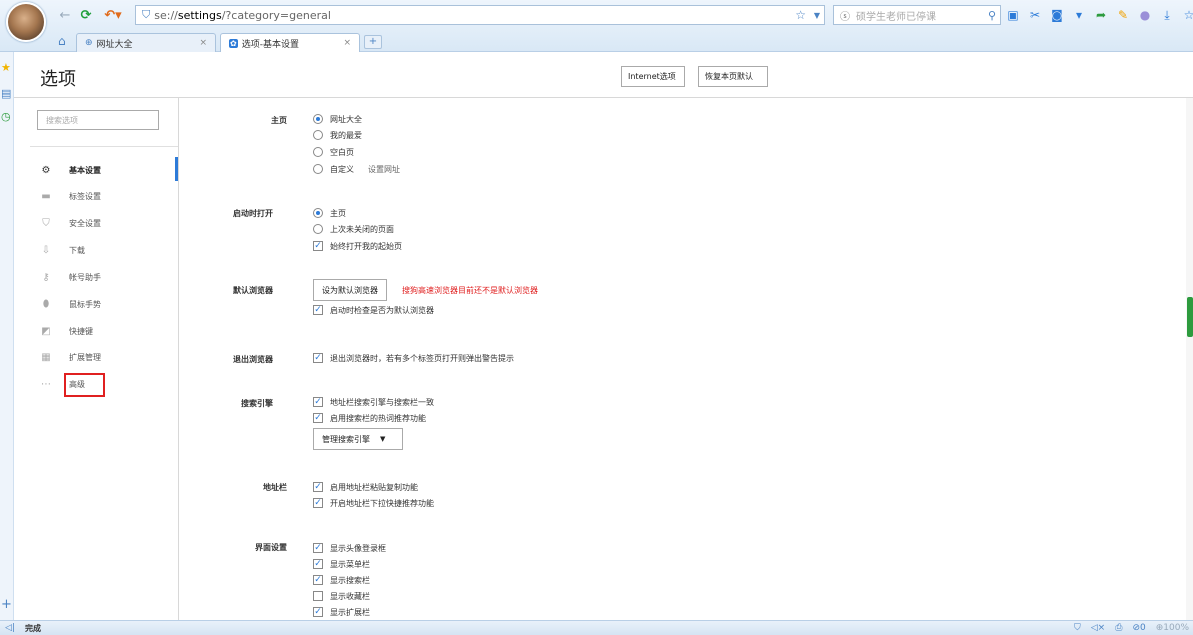 The height and width of the screenshot is (635, 1193). Describe the element at coordinates (1138, 628) in the screenshot. I see `adblock-counter: ⊘0` at that location.